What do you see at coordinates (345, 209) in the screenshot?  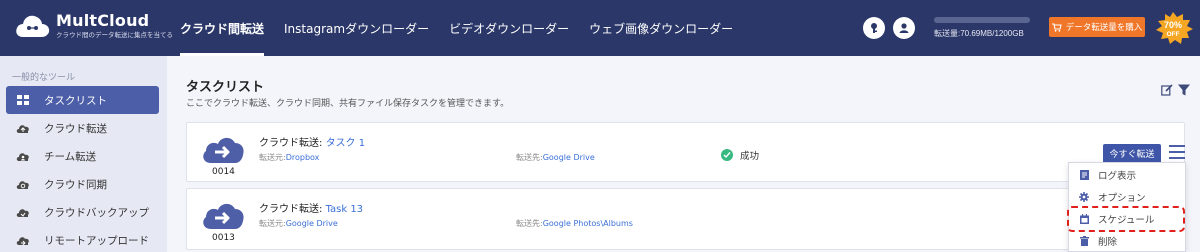 I see `task-name-link: Task 13` at bounding box center [345, 209].